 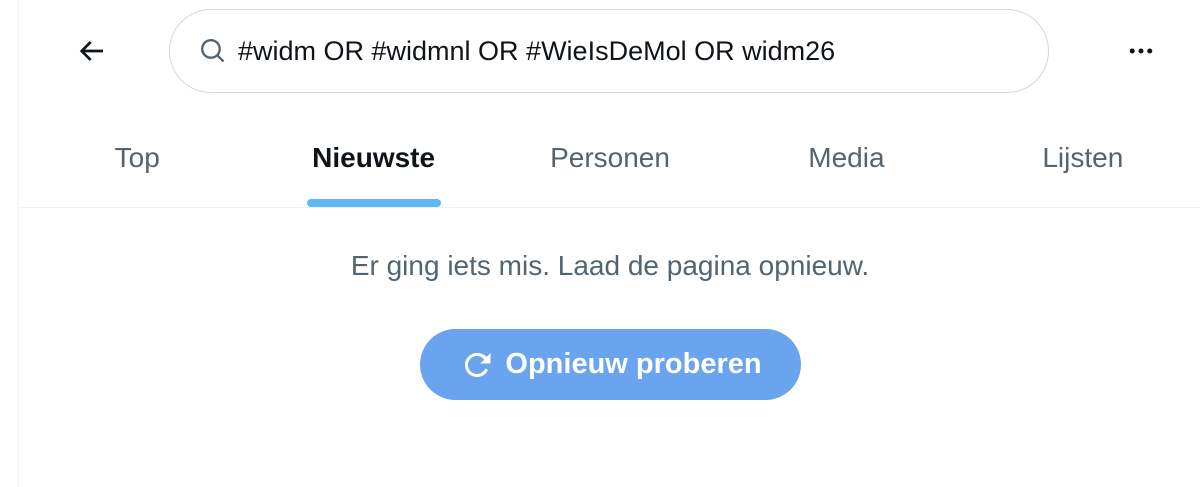 I want to click on tab-nieuwste: Nieuwste, so click(x=373, y=157).